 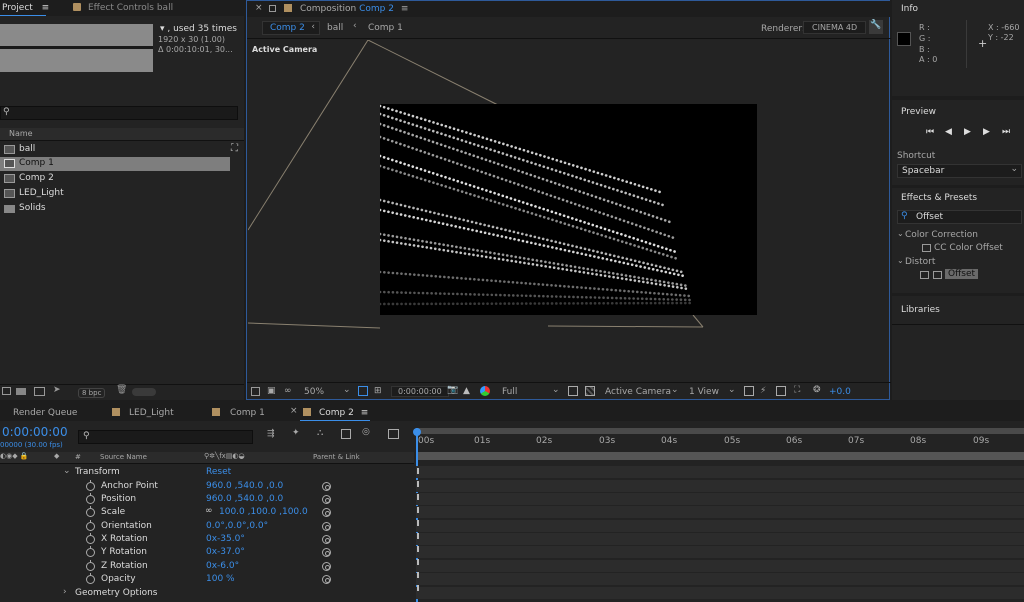 What do you see at coordinates (225, 552) in the screenshot?
I see `prop-value: 0x-37.0°` at bounding box center [225, 552].